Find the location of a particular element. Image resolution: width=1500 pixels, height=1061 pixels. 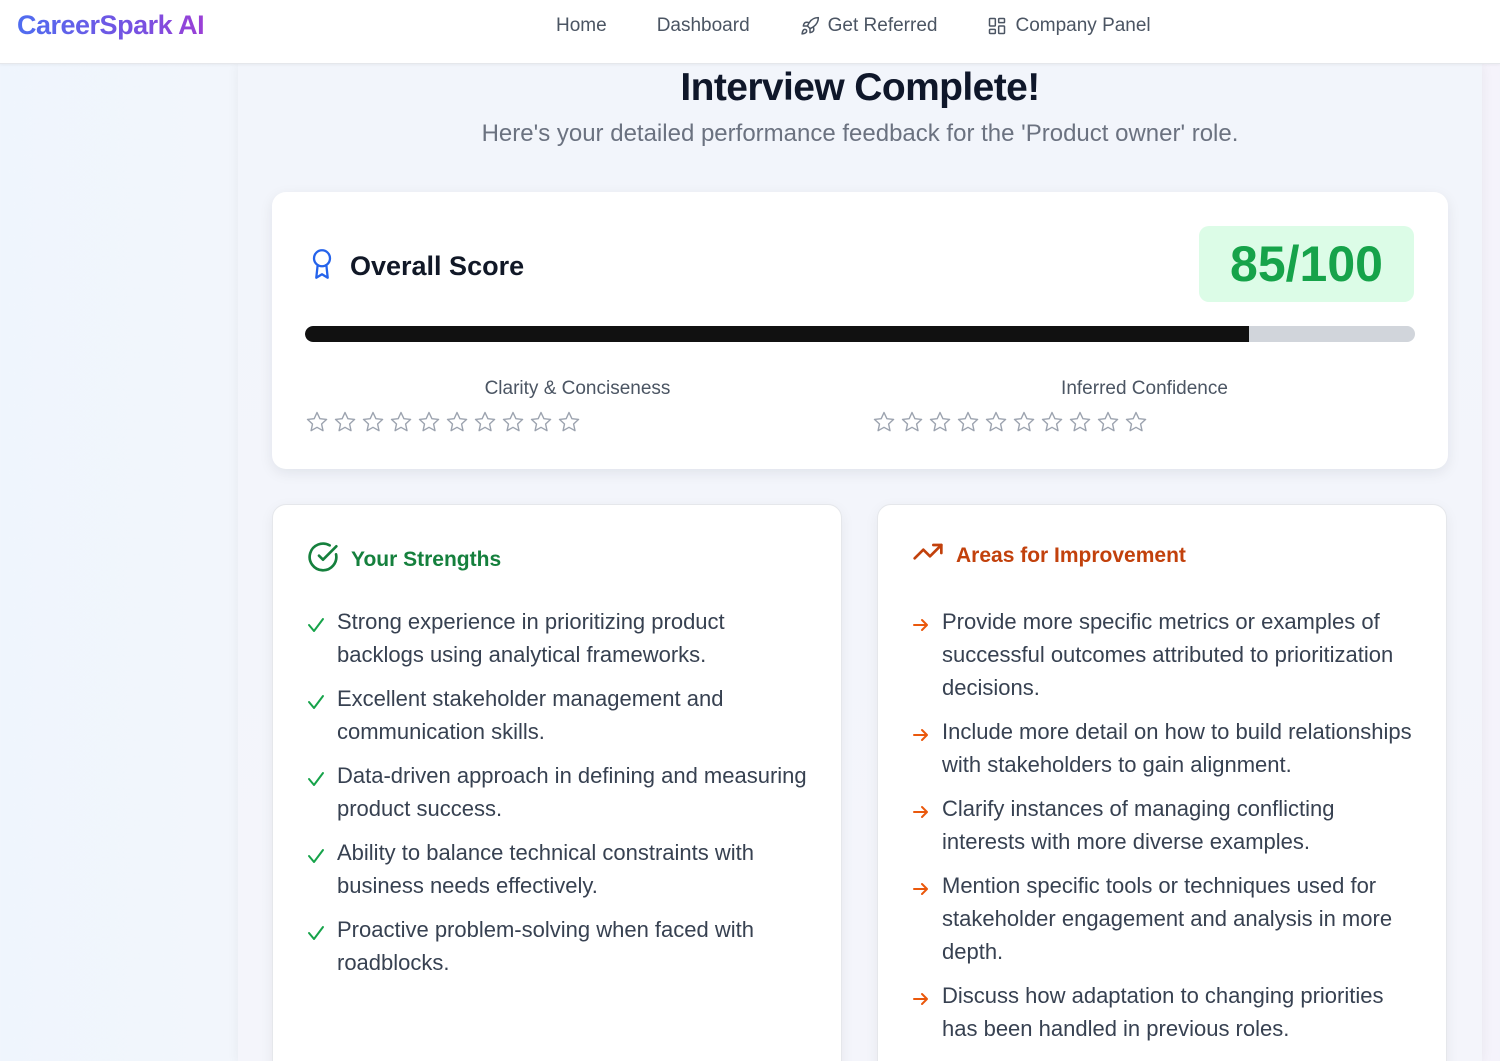

score-progress-bar is located at coordinates (860, 334).